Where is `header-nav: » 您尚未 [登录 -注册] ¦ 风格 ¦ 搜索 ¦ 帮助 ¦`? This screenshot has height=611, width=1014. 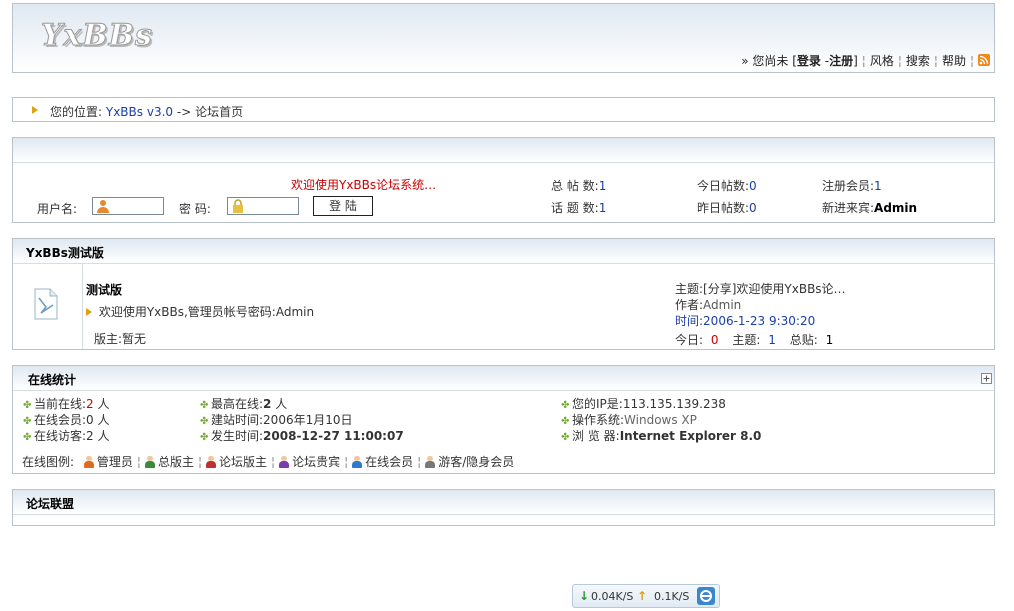
header-nav: » 您尚未 [登录 -注册] ¦ 风格 ¦ 搜索 ¦ 帮助 ¦ is located at coordinates (865, 60).